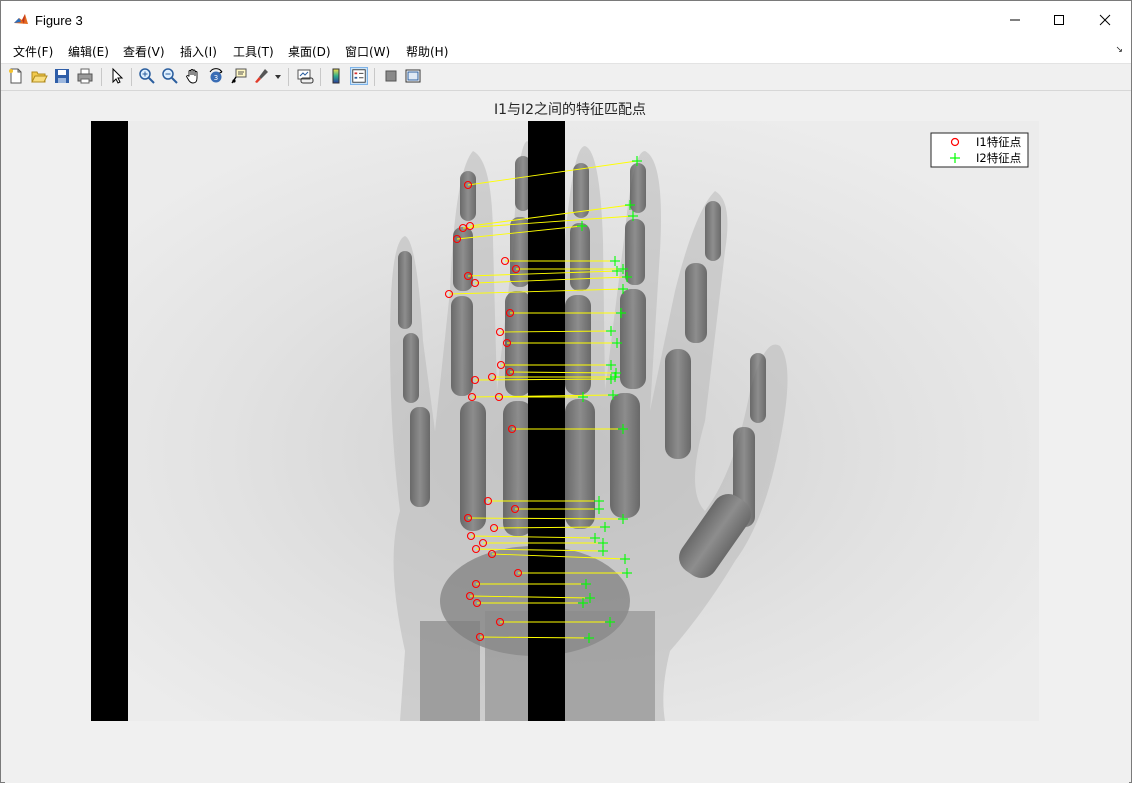 The height and width of the screenshot is (785, 1134). I want to click on select-arrow-icon, so click(117, 76).